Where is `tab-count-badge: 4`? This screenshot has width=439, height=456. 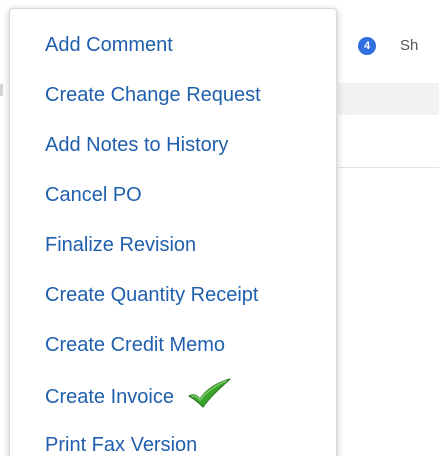 tab-count-badge: 4 is located at coordinates (367, 46).